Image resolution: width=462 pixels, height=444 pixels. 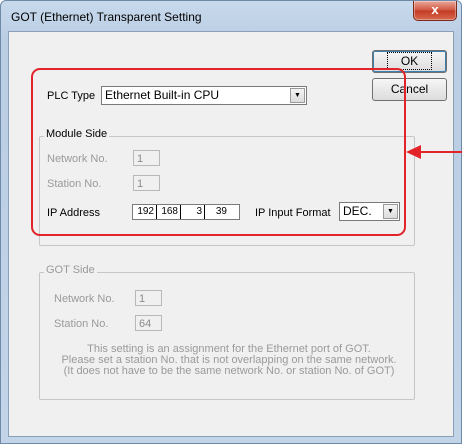 I want to click on plc-type-label: PLC Type, so click(x=71, y=96).